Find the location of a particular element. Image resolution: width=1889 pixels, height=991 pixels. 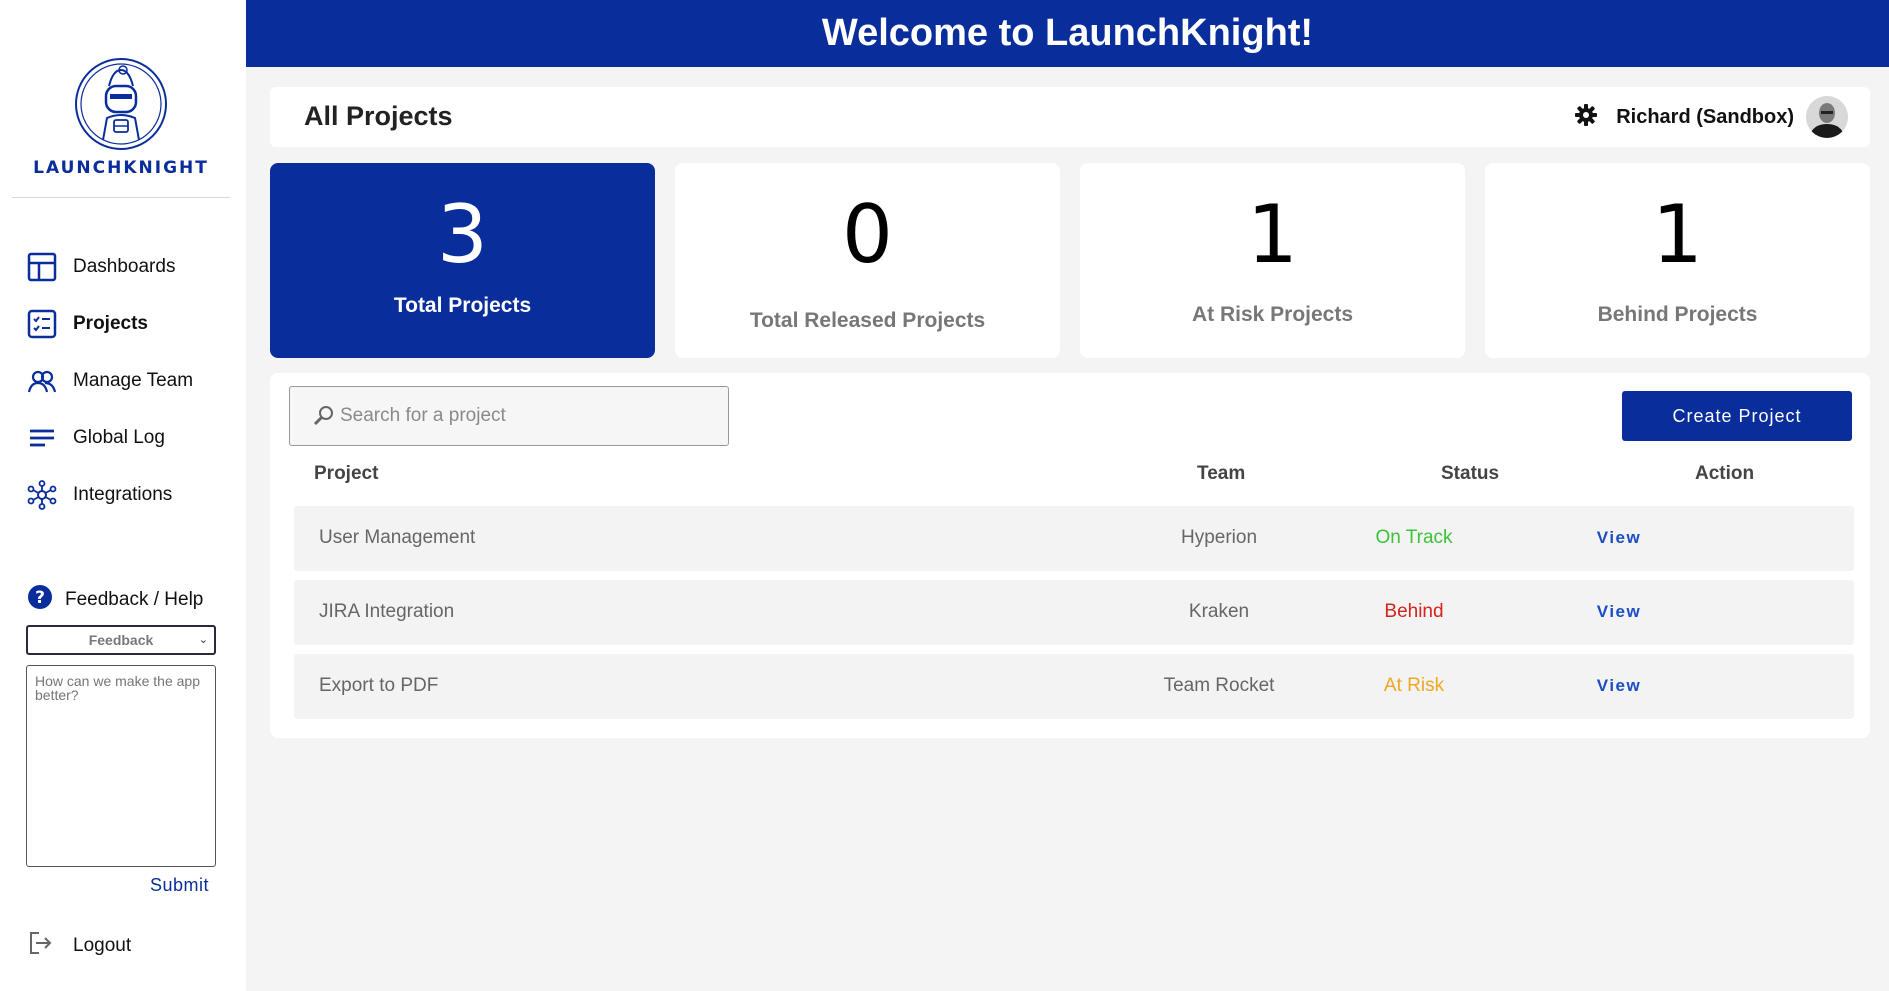

sidebar-item-integrations: Integrations is located at coordinates (123, 494).